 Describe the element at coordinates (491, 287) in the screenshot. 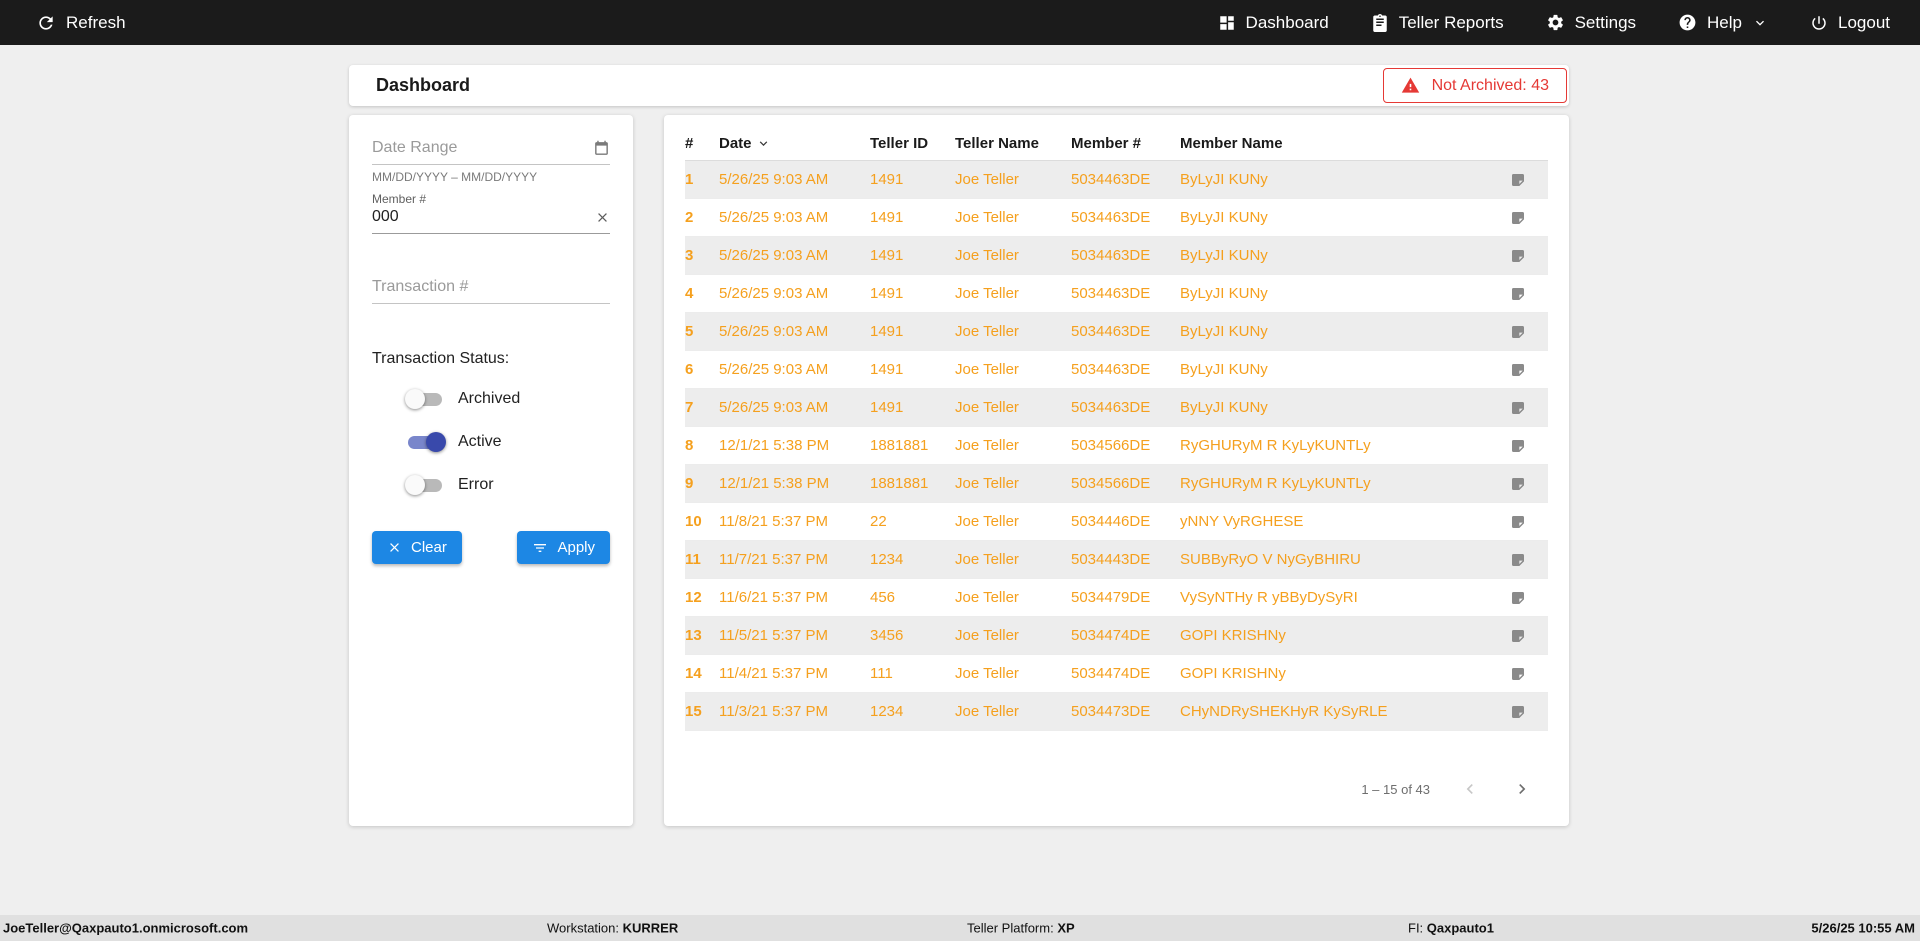

I see `transaction-number-input` at that location.